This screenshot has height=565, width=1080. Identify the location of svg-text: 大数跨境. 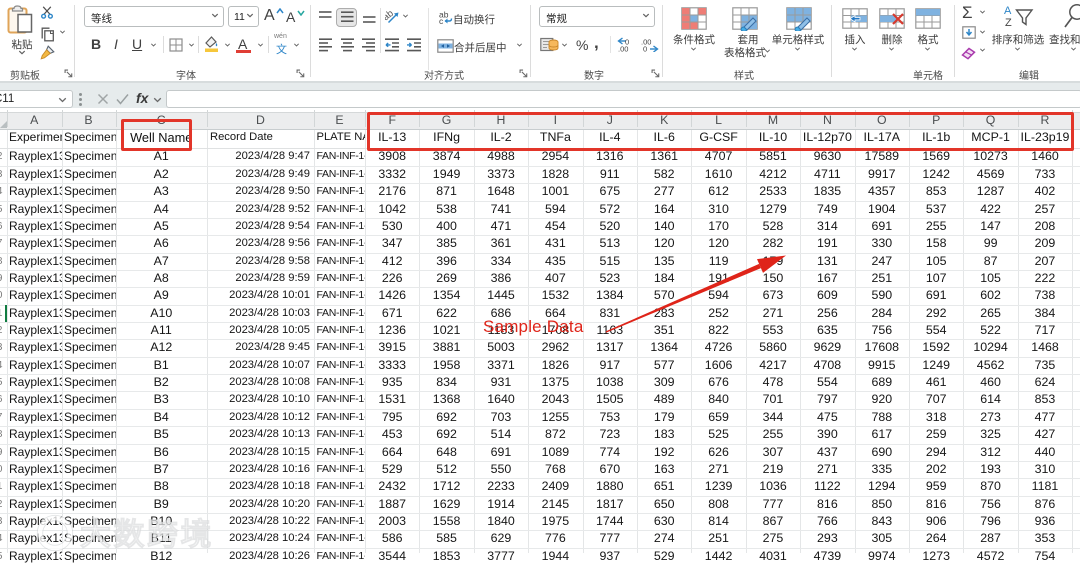
(147, 534).